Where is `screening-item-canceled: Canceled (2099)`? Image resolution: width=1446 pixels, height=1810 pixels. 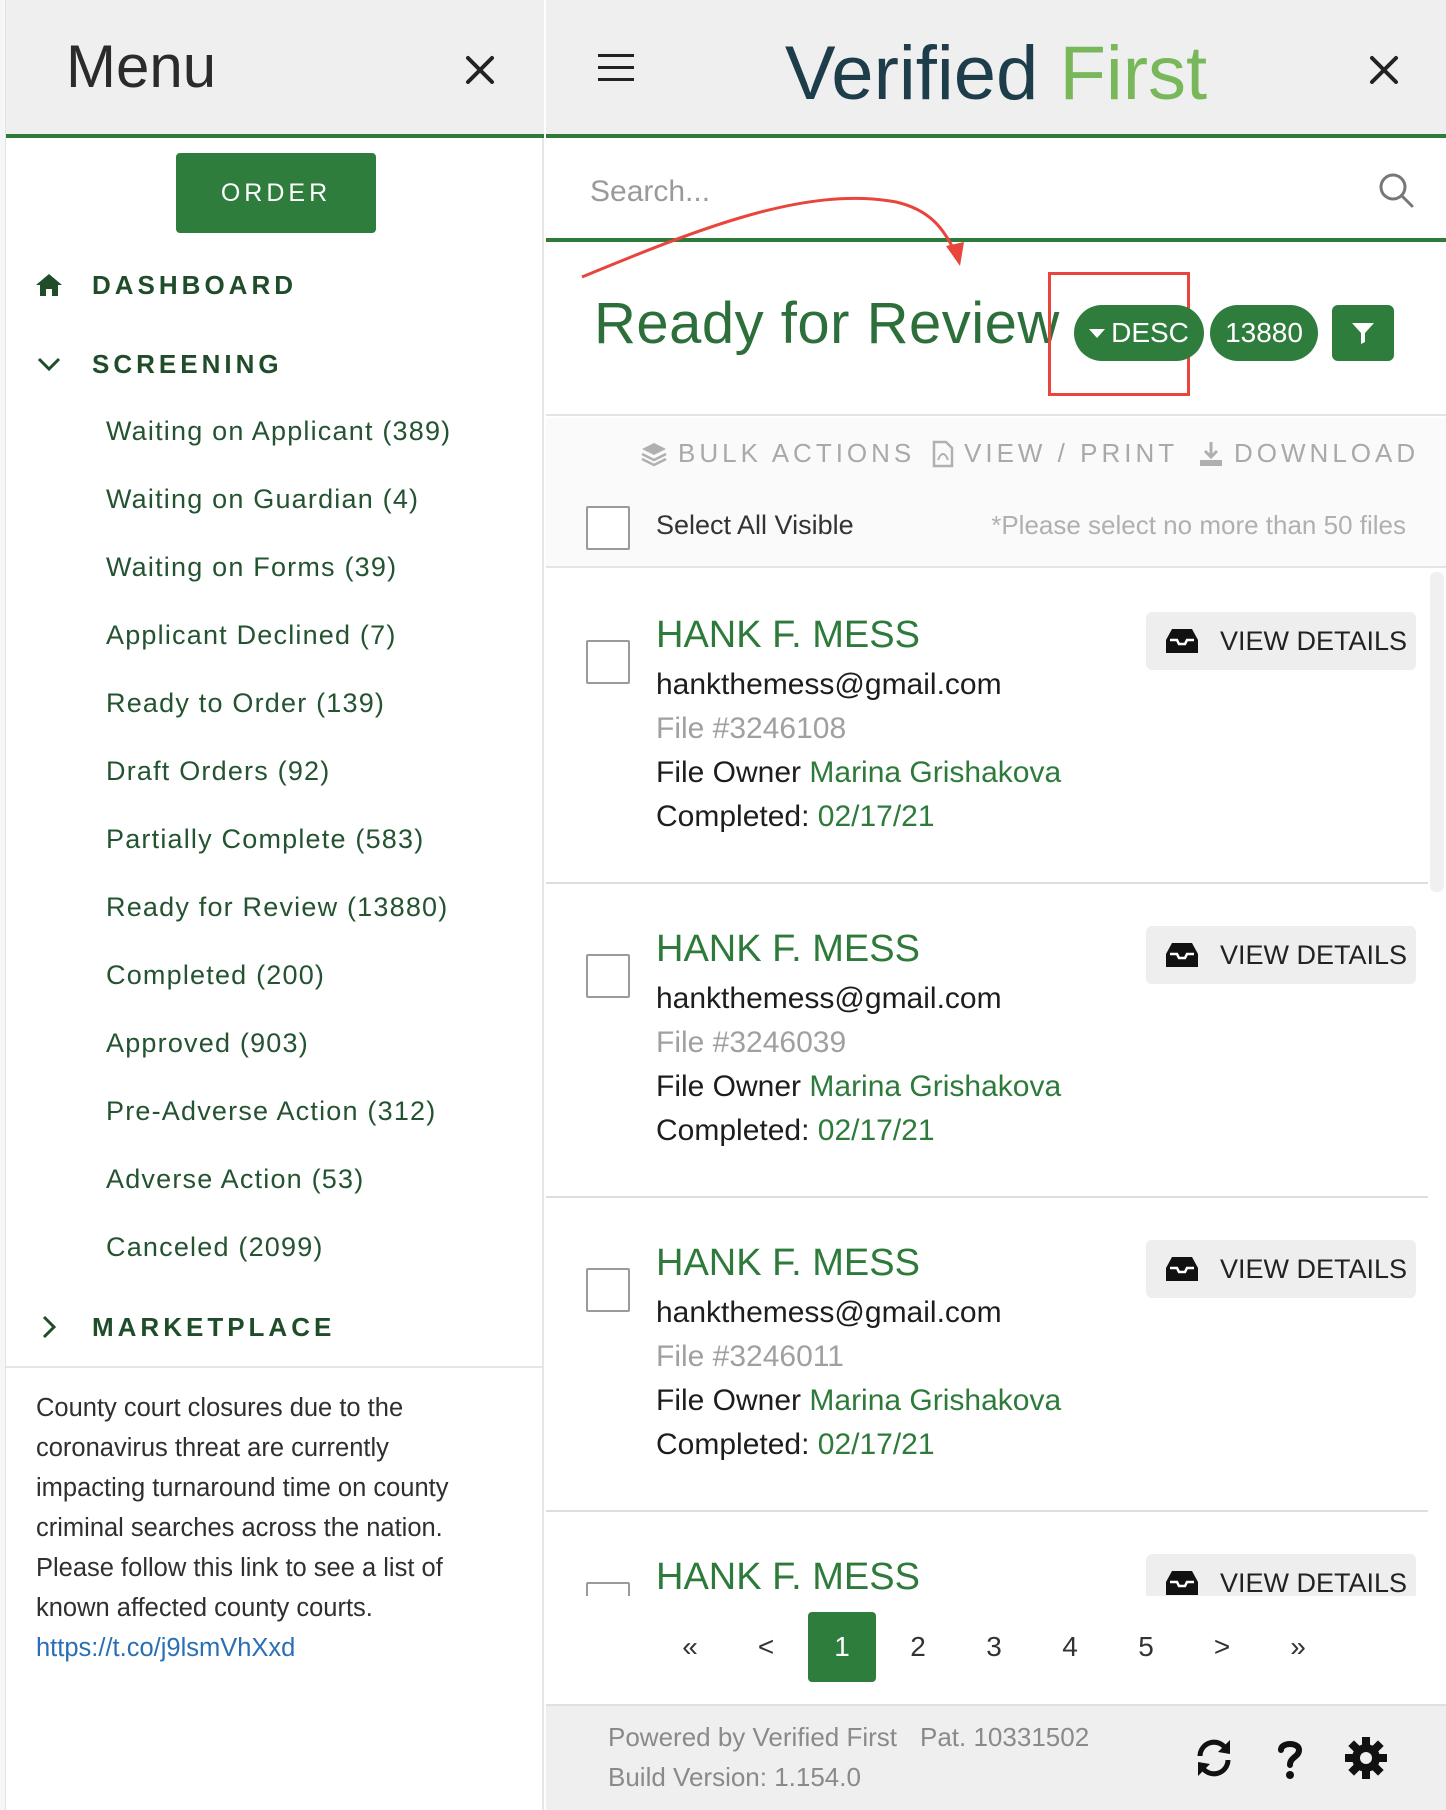
screening-item-canceled: Canceled (2099) is located at coordinates (215, 1247).